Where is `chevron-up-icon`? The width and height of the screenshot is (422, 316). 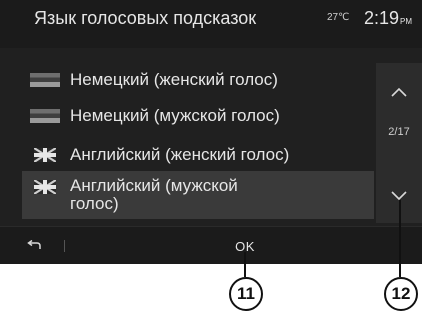
chevron-up-icon is located at coordinates (399, 92).